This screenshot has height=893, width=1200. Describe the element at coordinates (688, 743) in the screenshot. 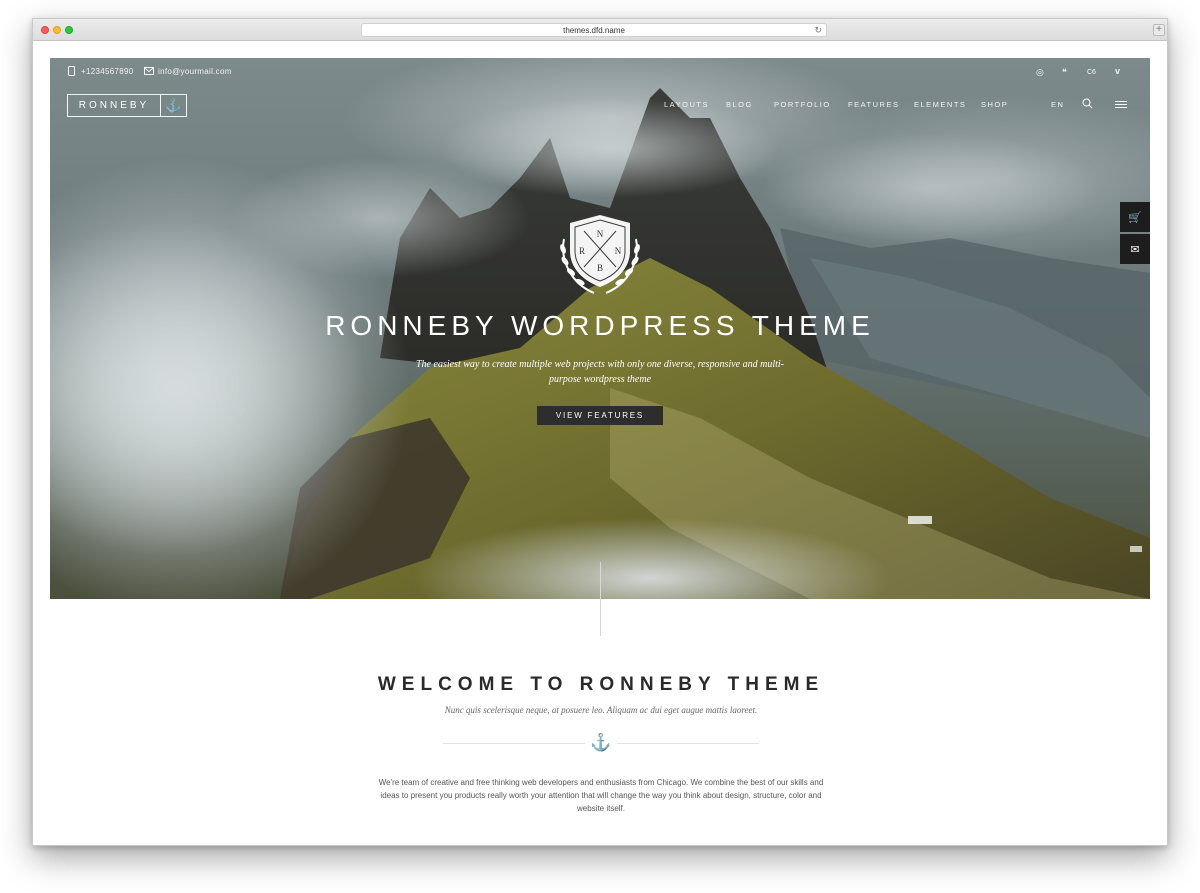

I see `divider-right` at that location.